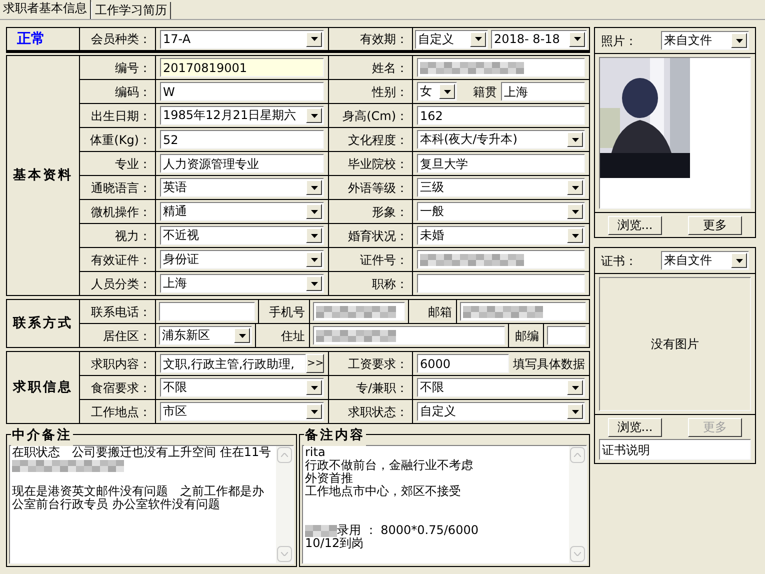 Image resolution: width=765 pixels, height=574 pixels. What do you see at coordinates (378, 188) in the screenshot?
I see `field-label: 外语等级：` at bounding box center [378, 188].